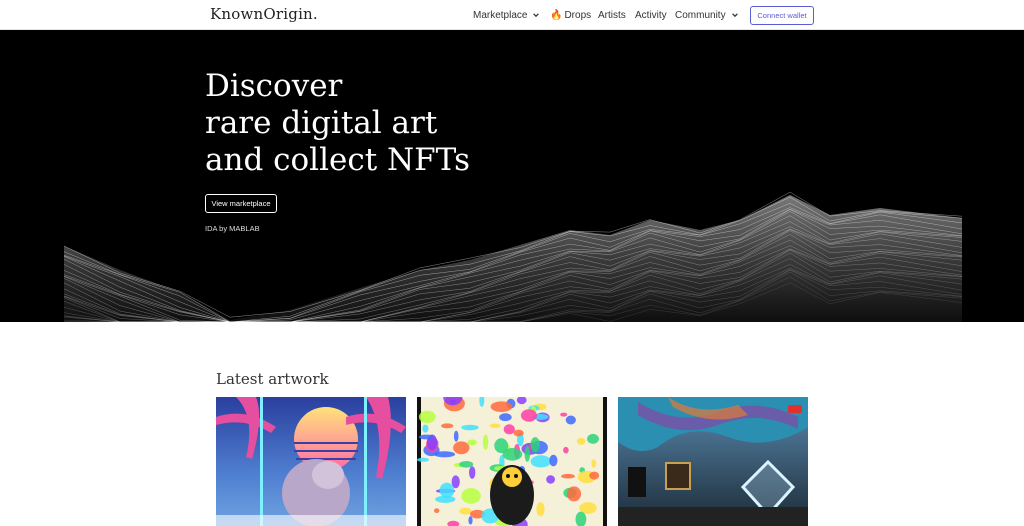 This screenshot has height=526, width=1024. Describe the element at coordinates (578, 15) in the screenshot. I see `nav-drops-label: Drops` at that location.